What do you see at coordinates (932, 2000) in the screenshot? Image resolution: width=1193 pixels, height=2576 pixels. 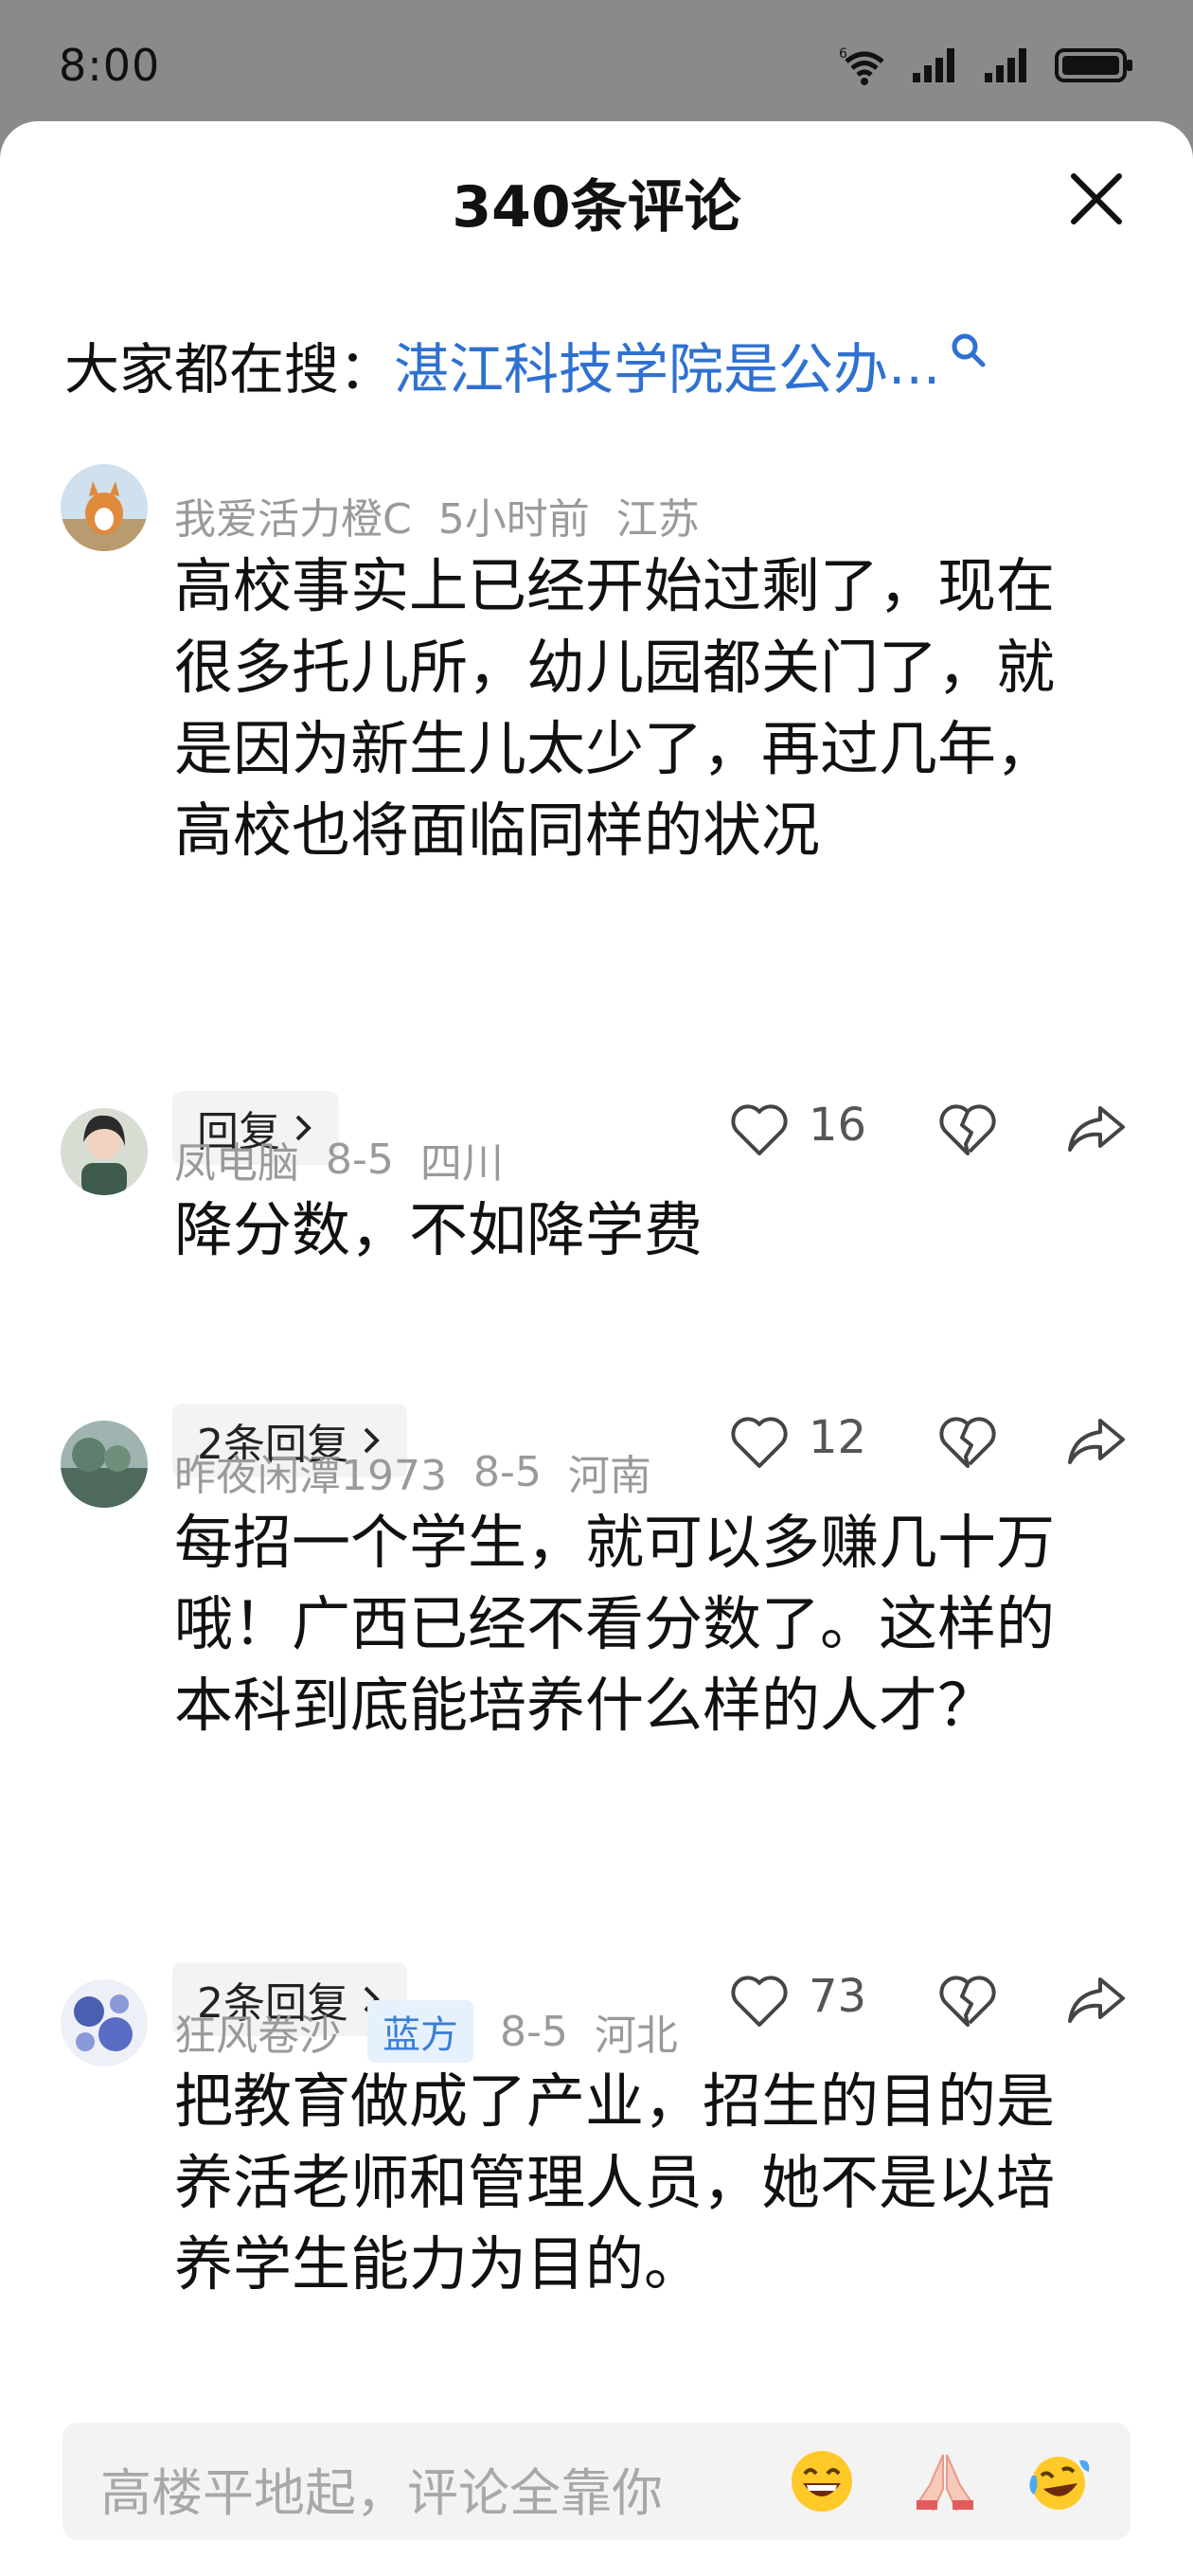 I see `comment-actions: 73` at bounding box center [932, 2000].